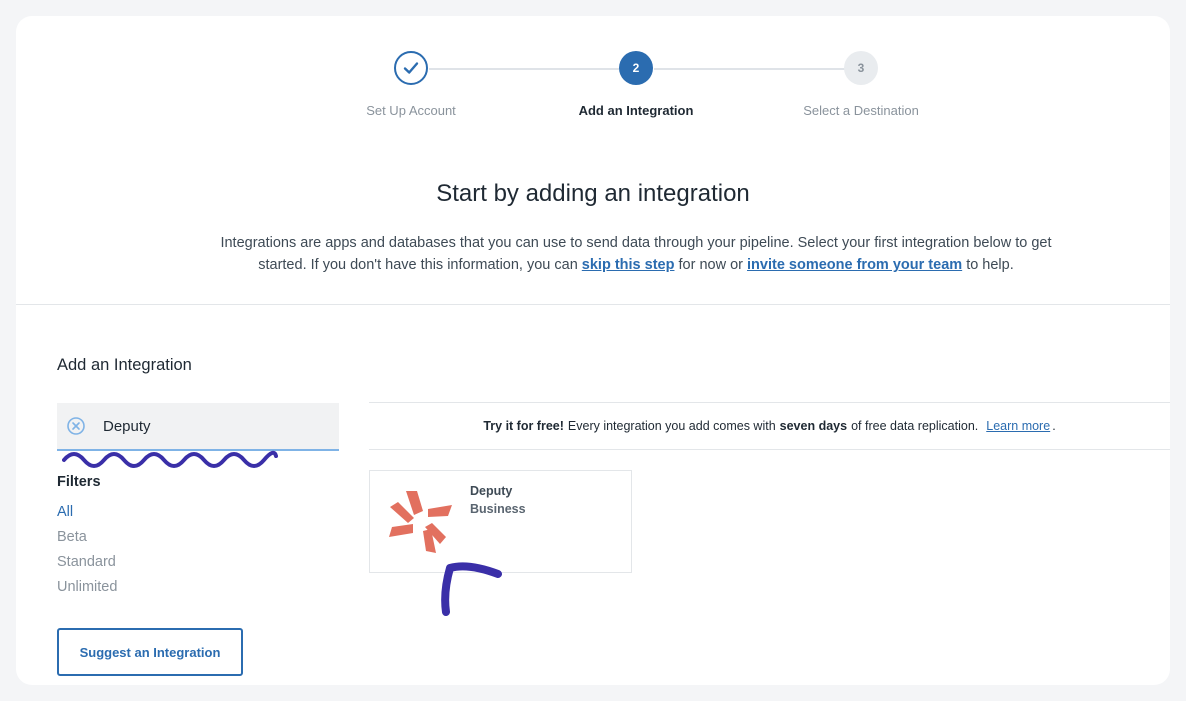  Describe the element at coordinates (1054, 426) in the screenshot. I see `banner-period: .` at that location.